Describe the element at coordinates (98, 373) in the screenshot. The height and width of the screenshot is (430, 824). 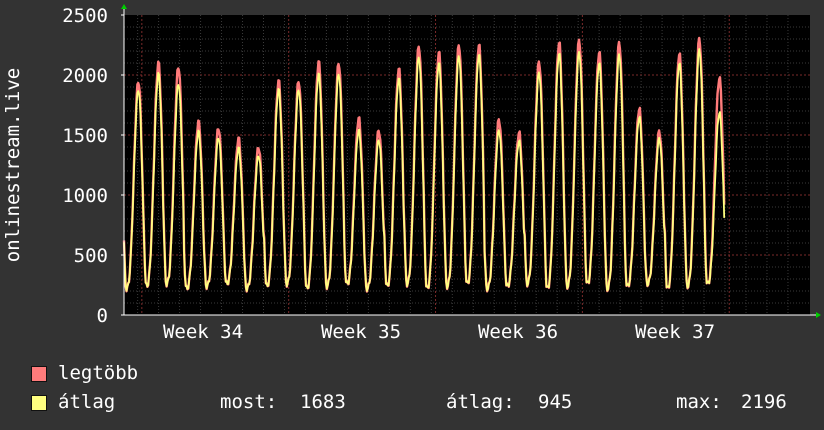
I see `legend-label-legtobb: legtöbb` at that location.